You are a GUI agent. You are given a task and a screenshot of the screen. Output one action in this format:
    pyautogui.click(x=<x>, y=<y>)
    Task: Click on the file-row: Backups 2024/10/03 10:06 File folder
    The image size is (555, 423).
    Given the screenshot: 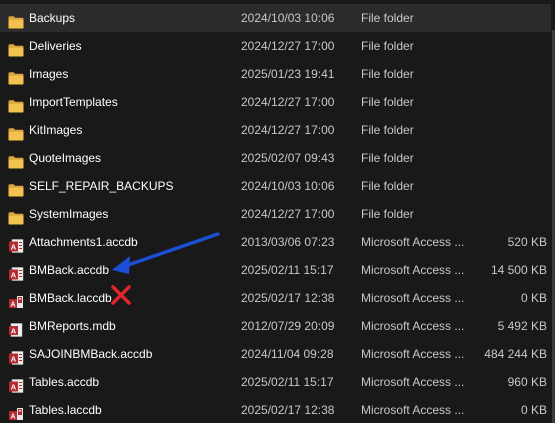 What is the action you would take?
    pyautogui.click(x=275, y=18)
    